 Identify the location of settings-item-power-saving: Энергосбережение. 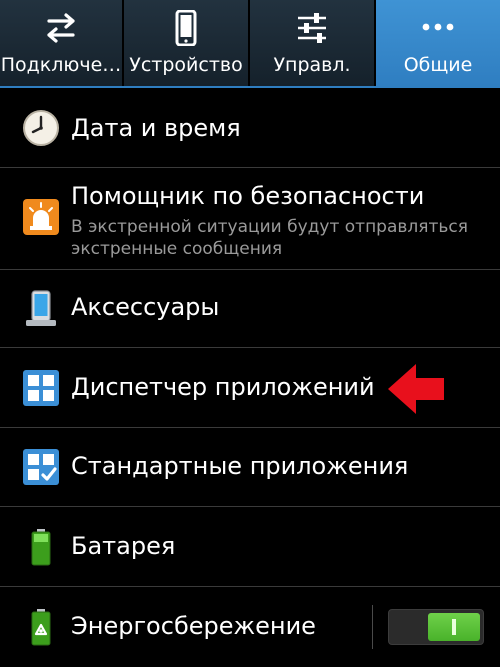
(250, 627).